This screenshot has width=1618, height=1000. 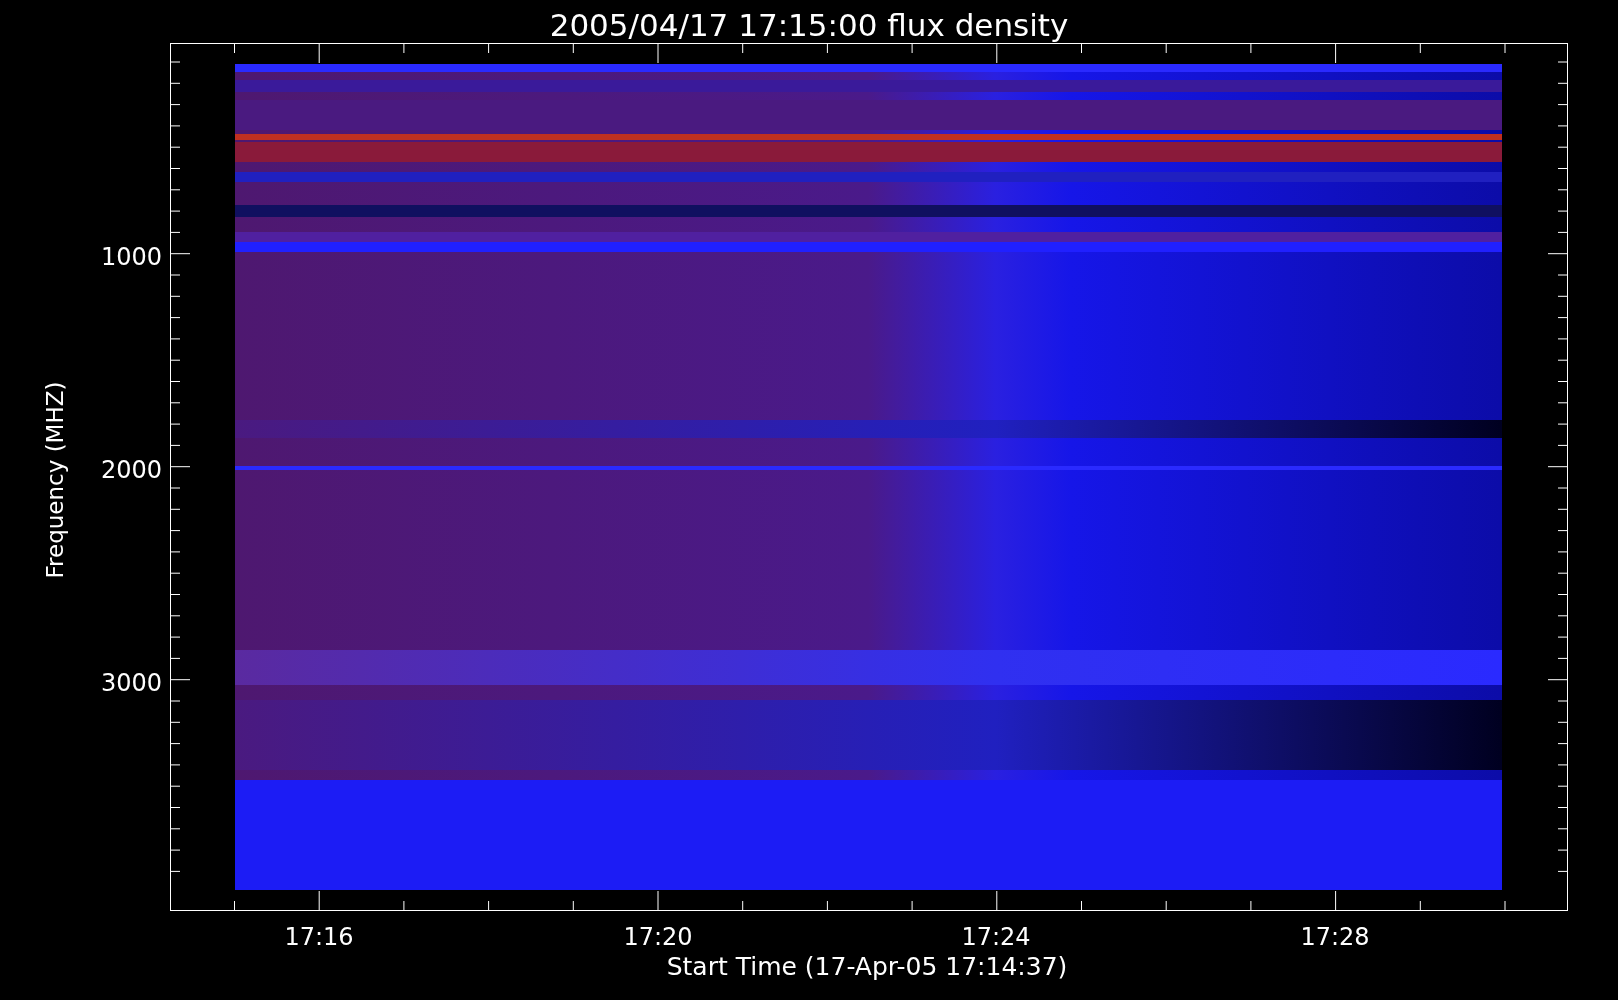 What do you see at coordinates (996, 937) in the screenshot?
I see `x-tick-label: 17:24` at bounding box center [996, 937].